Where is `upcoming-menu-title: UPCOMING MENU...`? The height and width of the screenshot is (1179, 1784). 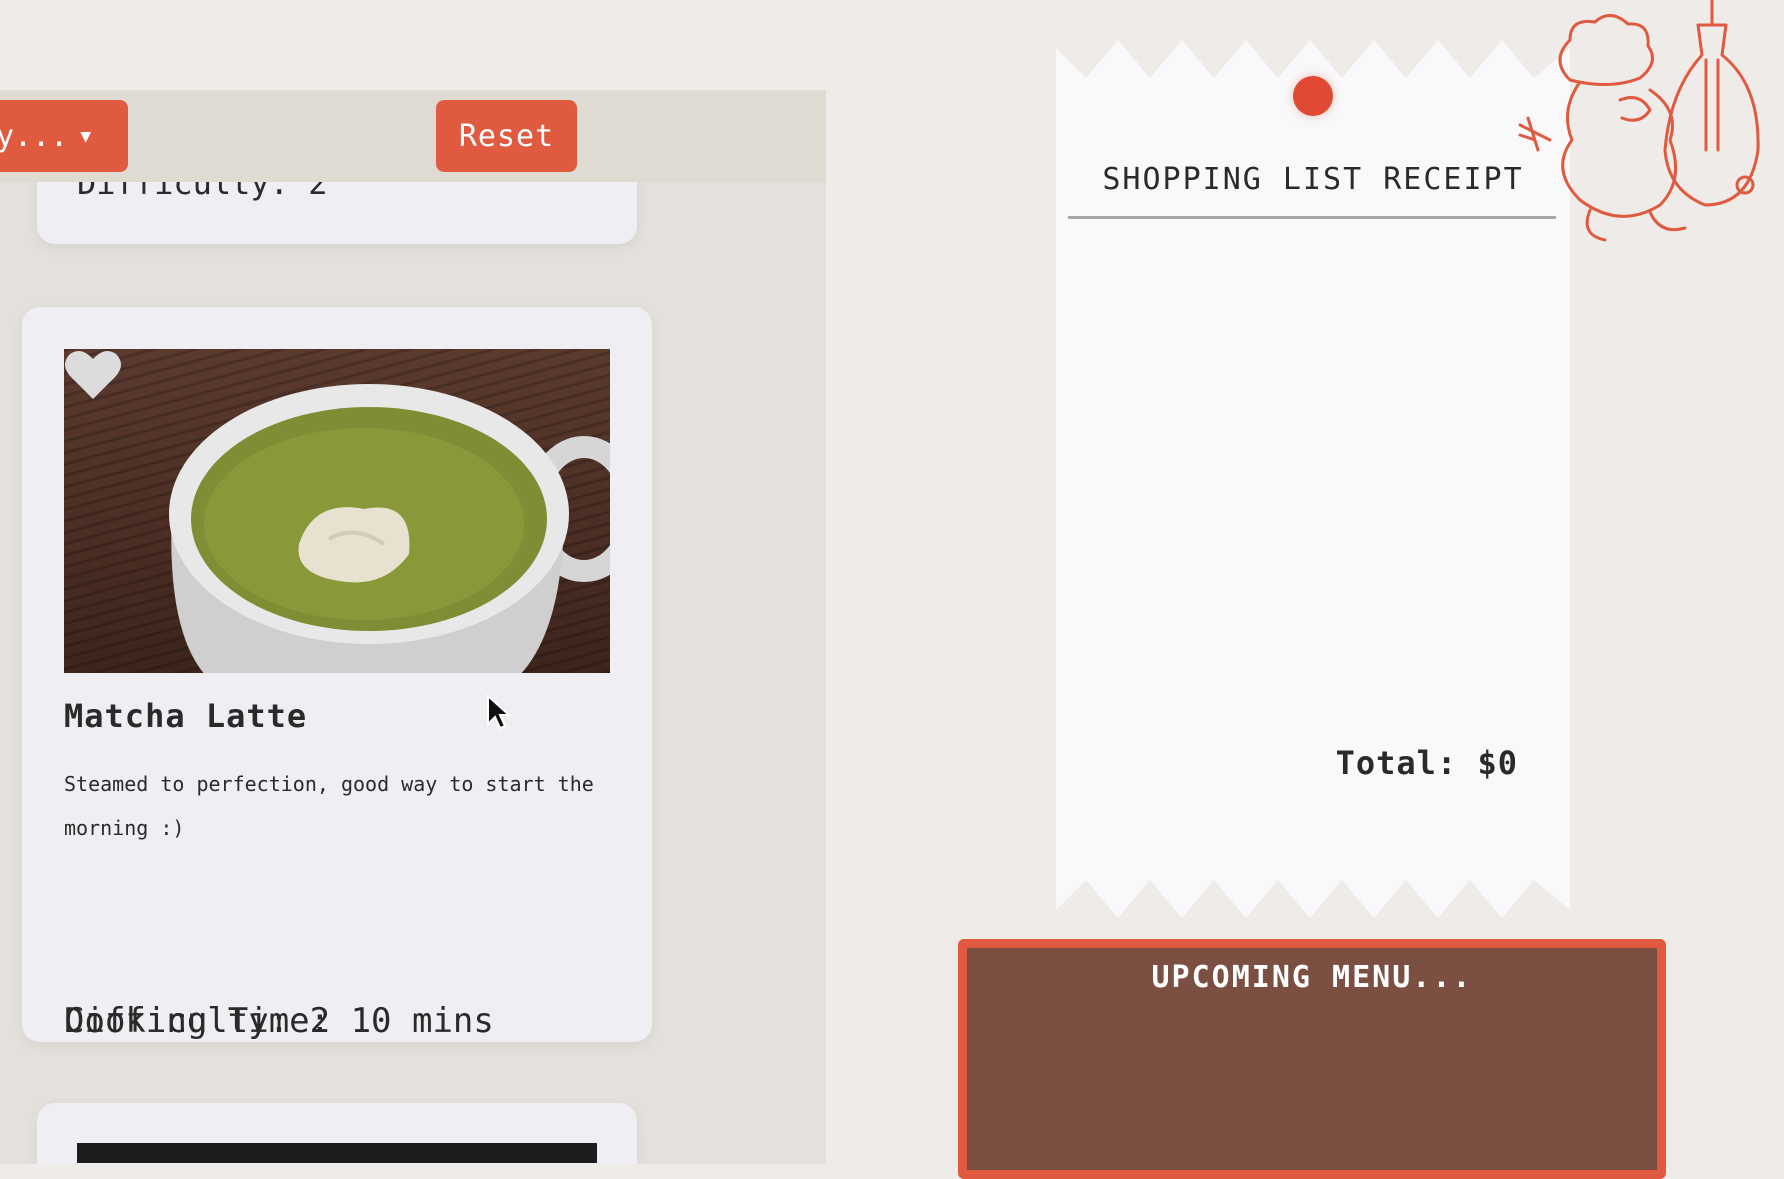 upcoming-menu-title: UPCOMING MENU... is located at coordinates (1312, 977).